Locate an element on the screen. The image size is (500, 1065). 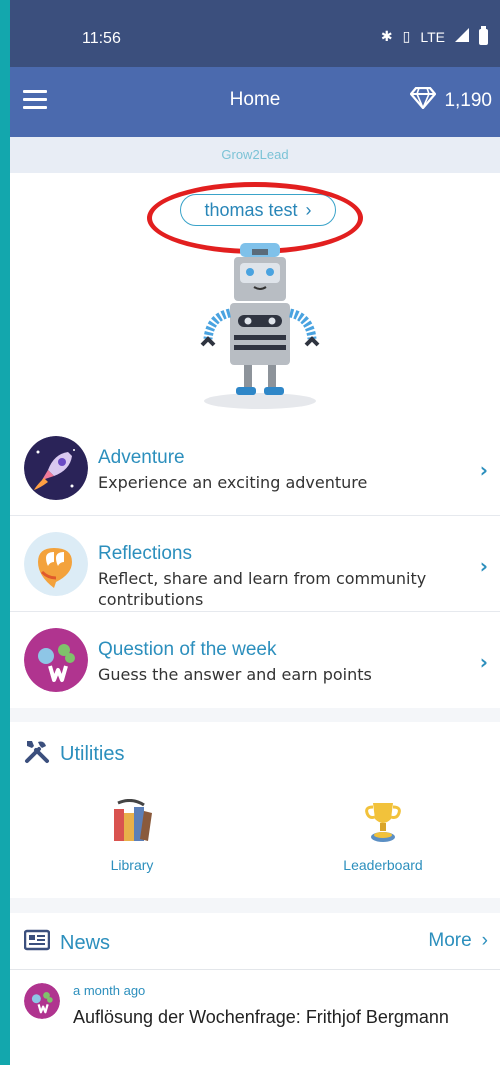
gems-count: 1,190 is located at coordinates (468, 100).